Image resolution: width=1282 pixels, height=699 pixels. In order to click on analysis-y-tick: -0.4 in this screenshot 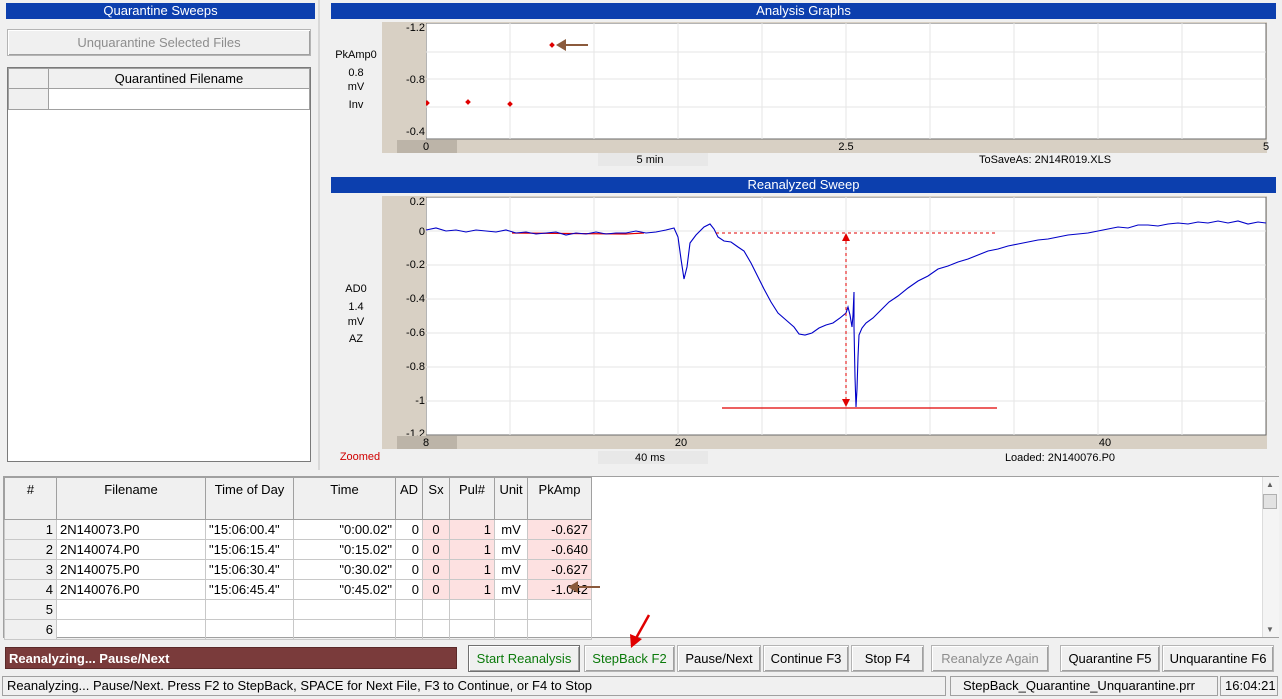, I will do `click(415, 132)`.